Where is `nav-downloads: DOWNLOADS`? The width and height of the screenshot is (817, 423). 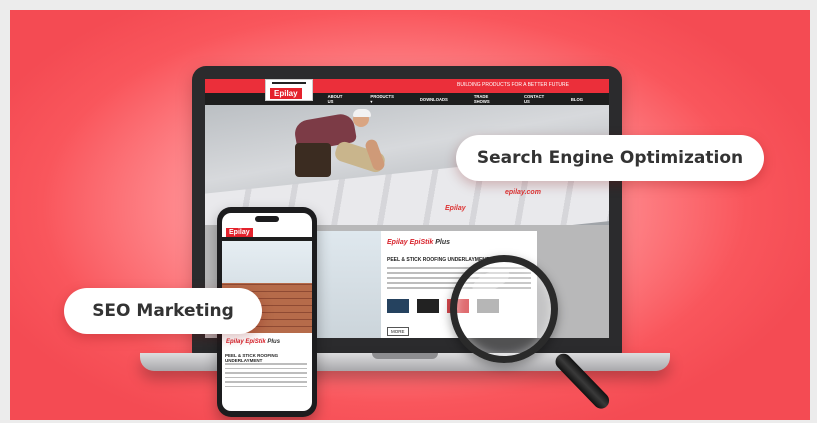
nav-downloads: DOWNLOADS is located at coordinates (434, 99).